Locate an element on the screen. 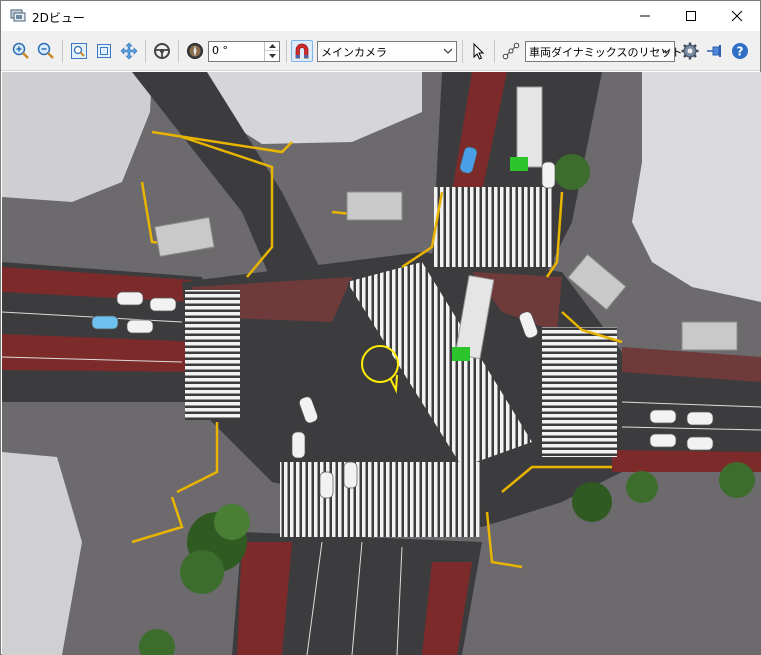 This screenshot has height=655, width=761. zoom-out-button is located at coordinates (46, 51).